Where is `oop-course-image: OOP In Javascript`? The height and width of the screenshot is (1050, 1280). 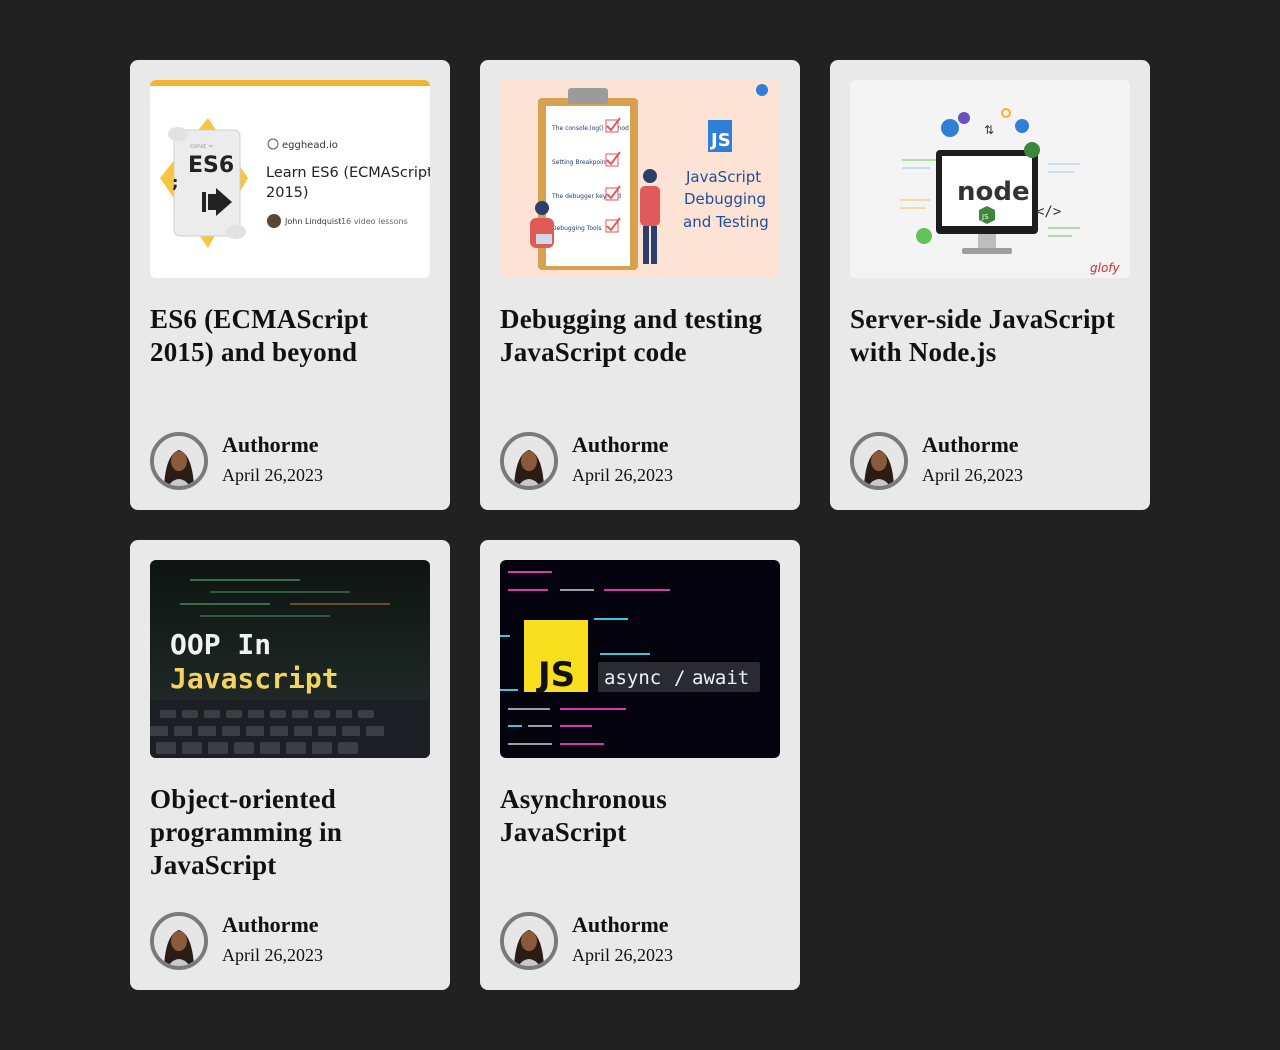
oop-course-image: OOP In Javascript is located at coordinates (290, 659).